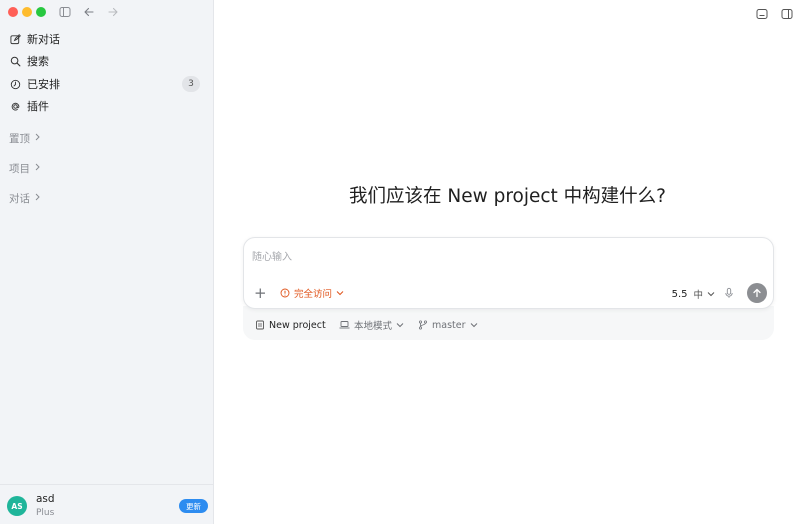 This screenshot has height=524, width=800. What do you see at coordinates (43, 84) in the screenshot?
I see `sidebar-item-label: 已安排` at bounding box center [43, 84].